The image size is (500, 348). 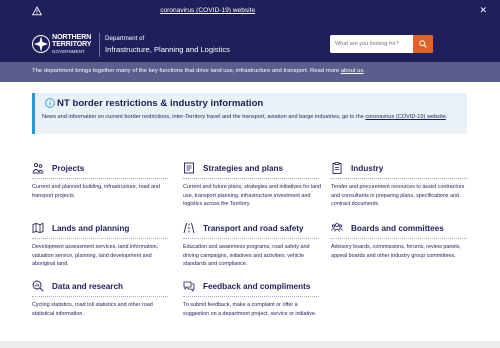 I want to click on card-title-strategies: Strategies and plans, so click(x=243, y=168).